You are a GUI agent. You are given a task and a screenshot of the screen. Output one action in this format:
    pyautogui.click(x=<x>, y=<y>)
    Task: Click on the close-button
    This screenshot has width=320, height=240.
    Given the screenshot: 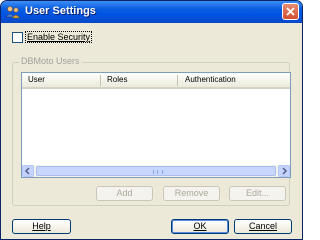 What is the action you would take?
    pyautogui.click(x=290, y=11)
    